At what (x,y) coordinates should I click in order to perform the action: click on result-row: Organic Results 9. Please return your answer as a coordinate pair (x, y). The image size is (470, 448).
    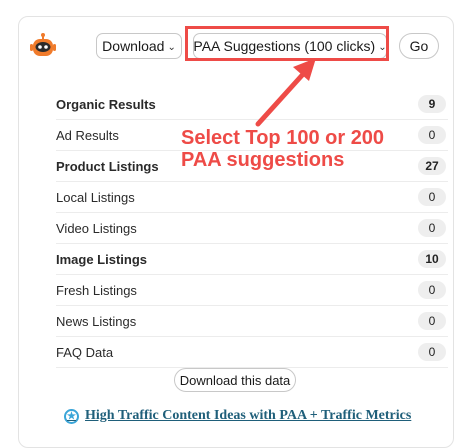
    Looking at the image, I should click on (252, 104).